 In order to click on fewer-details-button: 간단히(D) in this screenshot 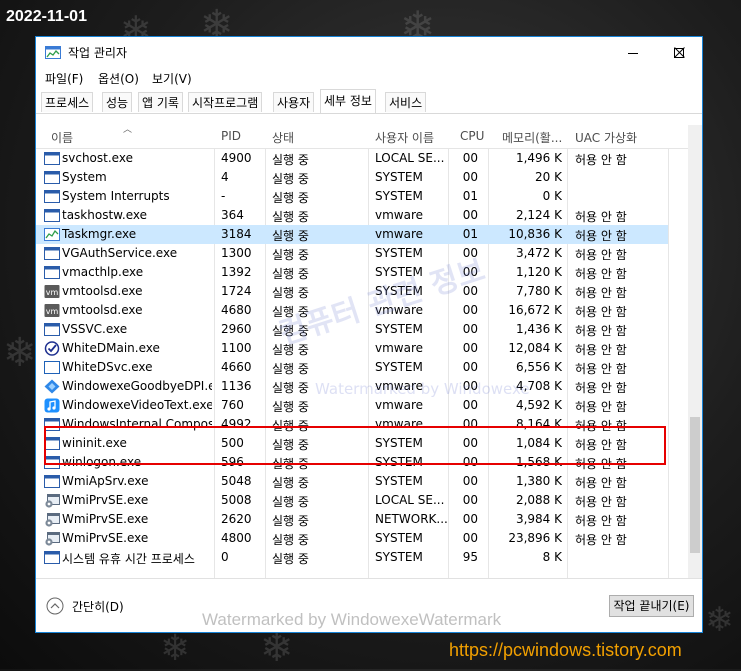, I will do `click(85, 606)`.